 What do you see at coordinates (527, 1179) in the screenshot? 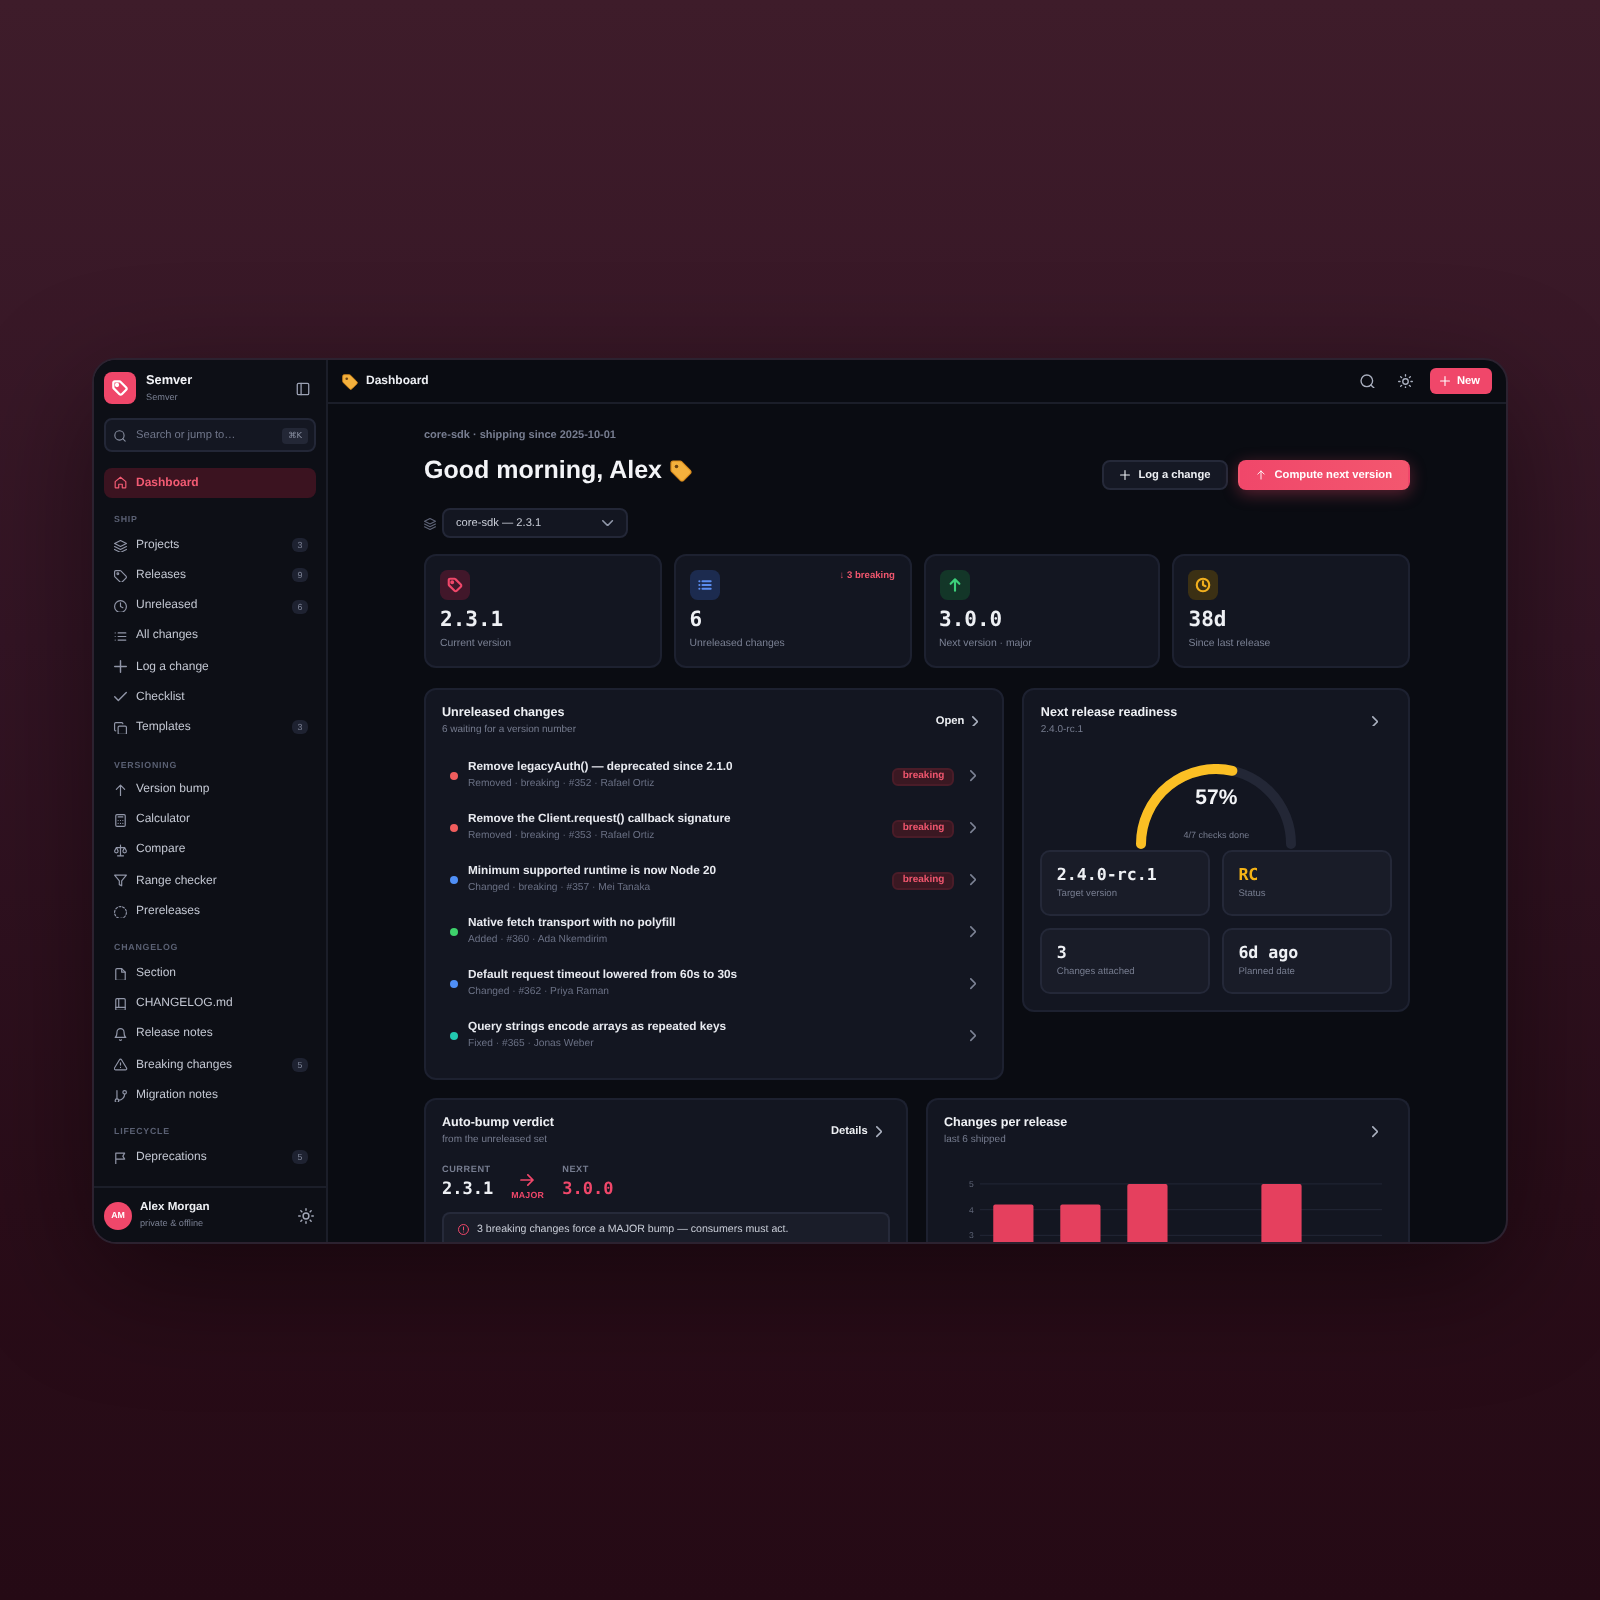
I see `arrow-right-icon` at bounding box center [527, 1179].